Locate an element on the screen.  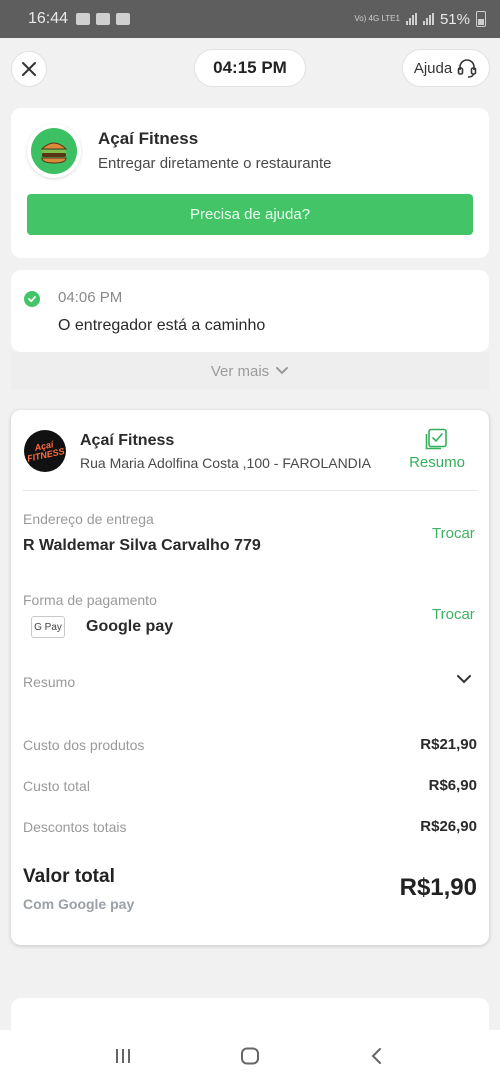
see-more-label: Ver mais is located at coordinates (240, 371).